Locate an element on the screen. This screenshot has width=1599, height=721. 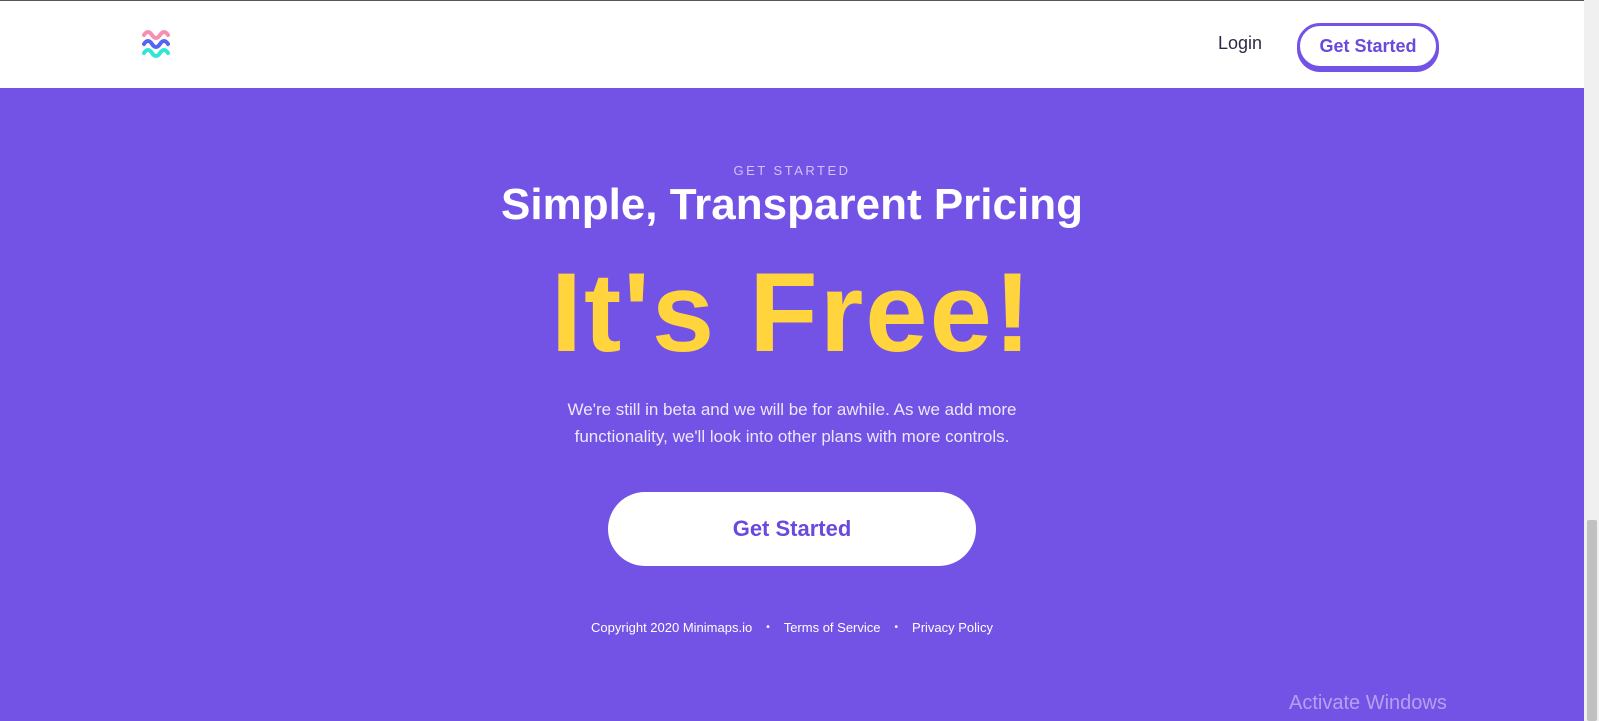
section-eyebrow: GET STARTED is located at coordinates (792, 170).